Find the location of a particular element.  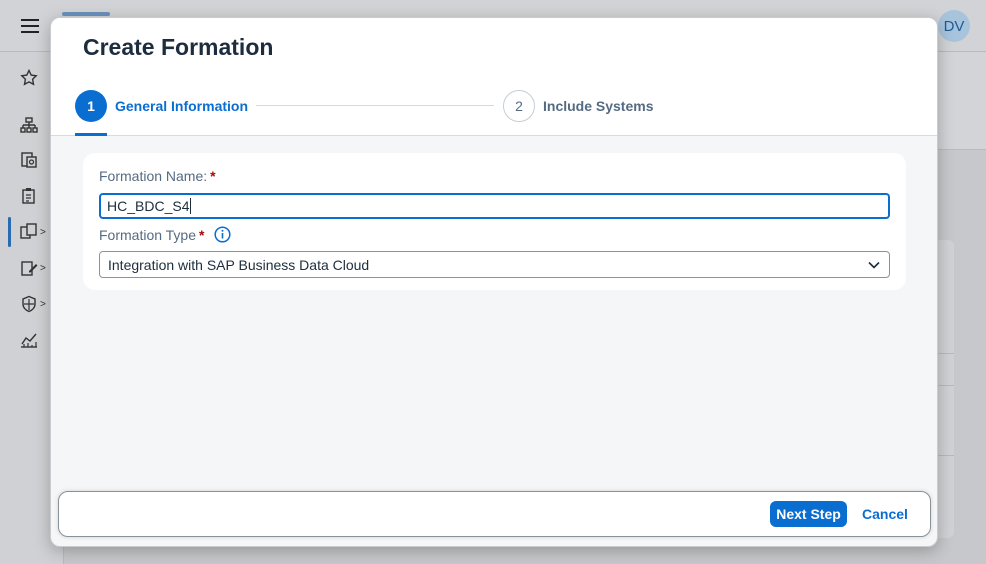

shield-icon: > is located at coordinates (34, 304).